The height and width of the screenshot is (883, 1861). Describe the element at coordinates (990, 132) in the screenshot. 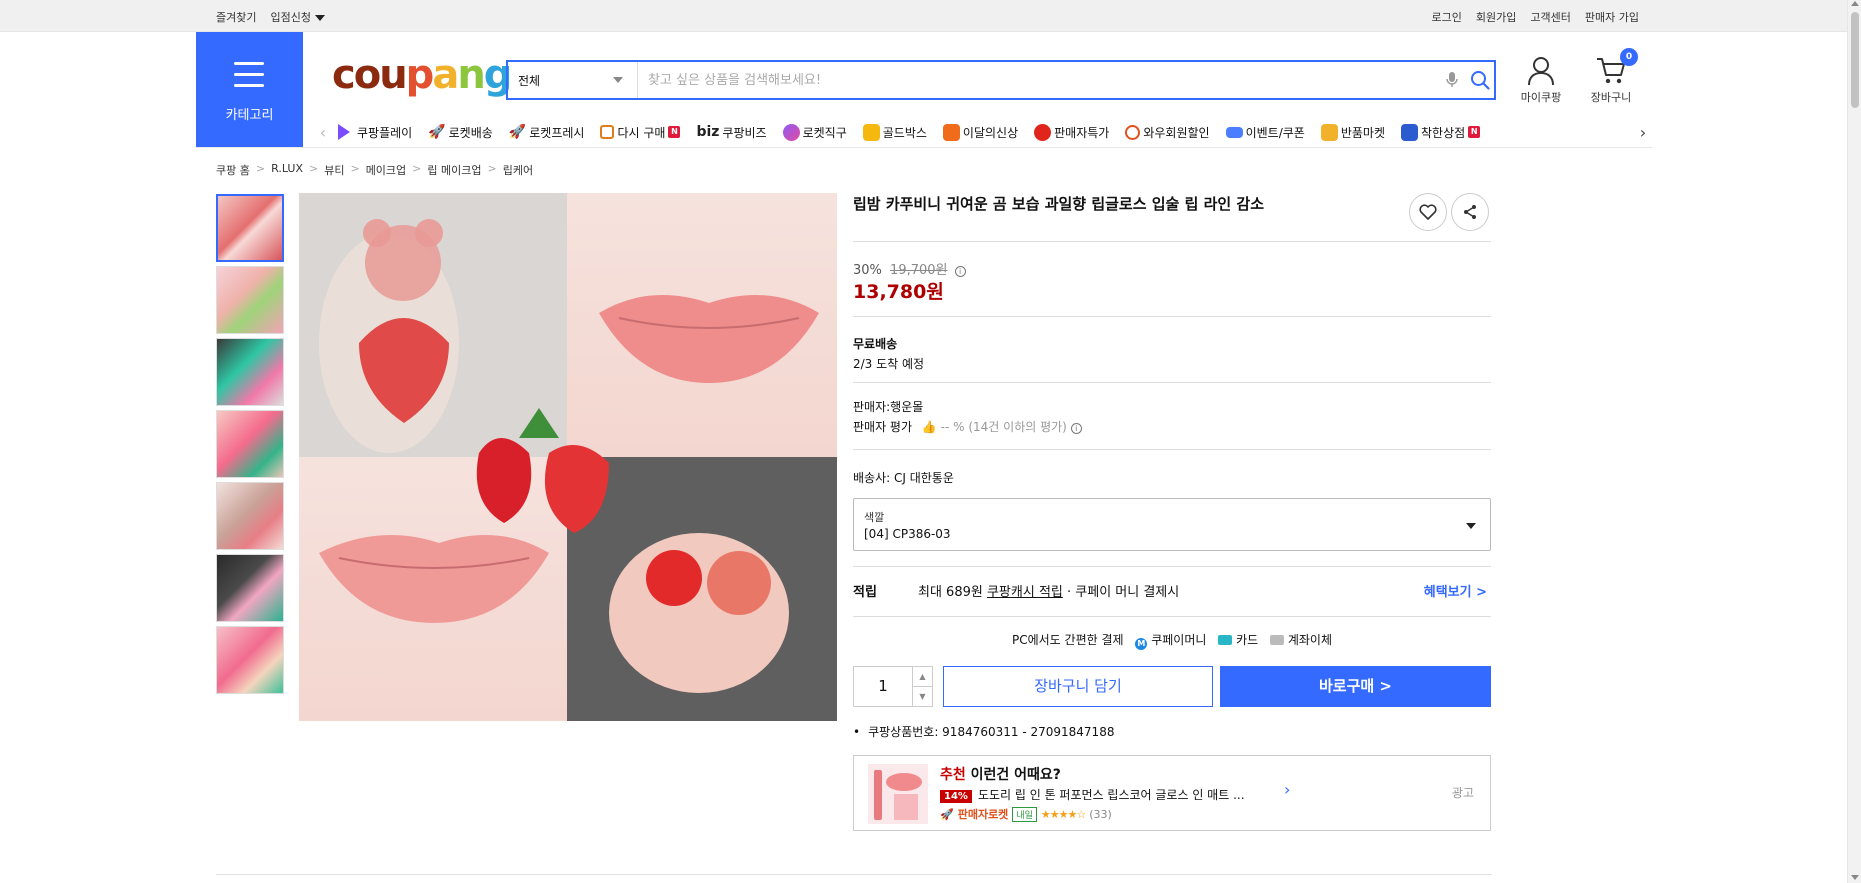

I see `nav-item-label: 이달의신상` at that location.